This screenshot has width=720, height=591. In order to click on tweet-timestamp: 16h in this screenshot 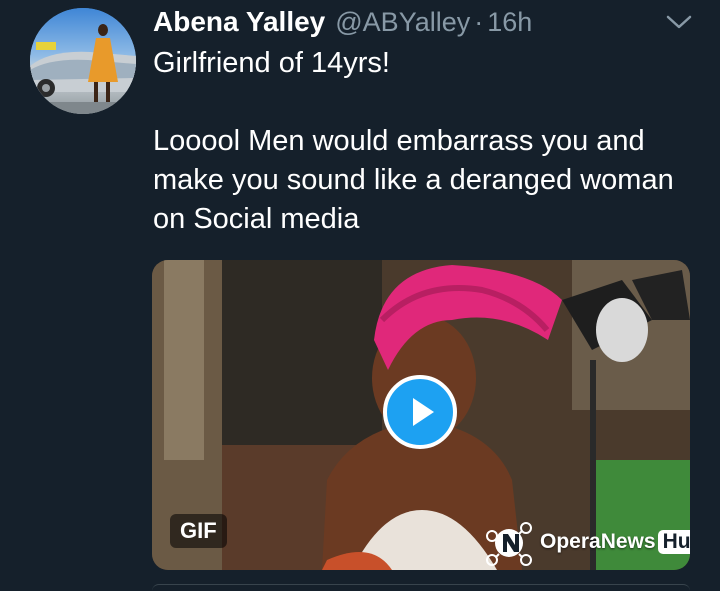, I will do `click(509, 22)`.